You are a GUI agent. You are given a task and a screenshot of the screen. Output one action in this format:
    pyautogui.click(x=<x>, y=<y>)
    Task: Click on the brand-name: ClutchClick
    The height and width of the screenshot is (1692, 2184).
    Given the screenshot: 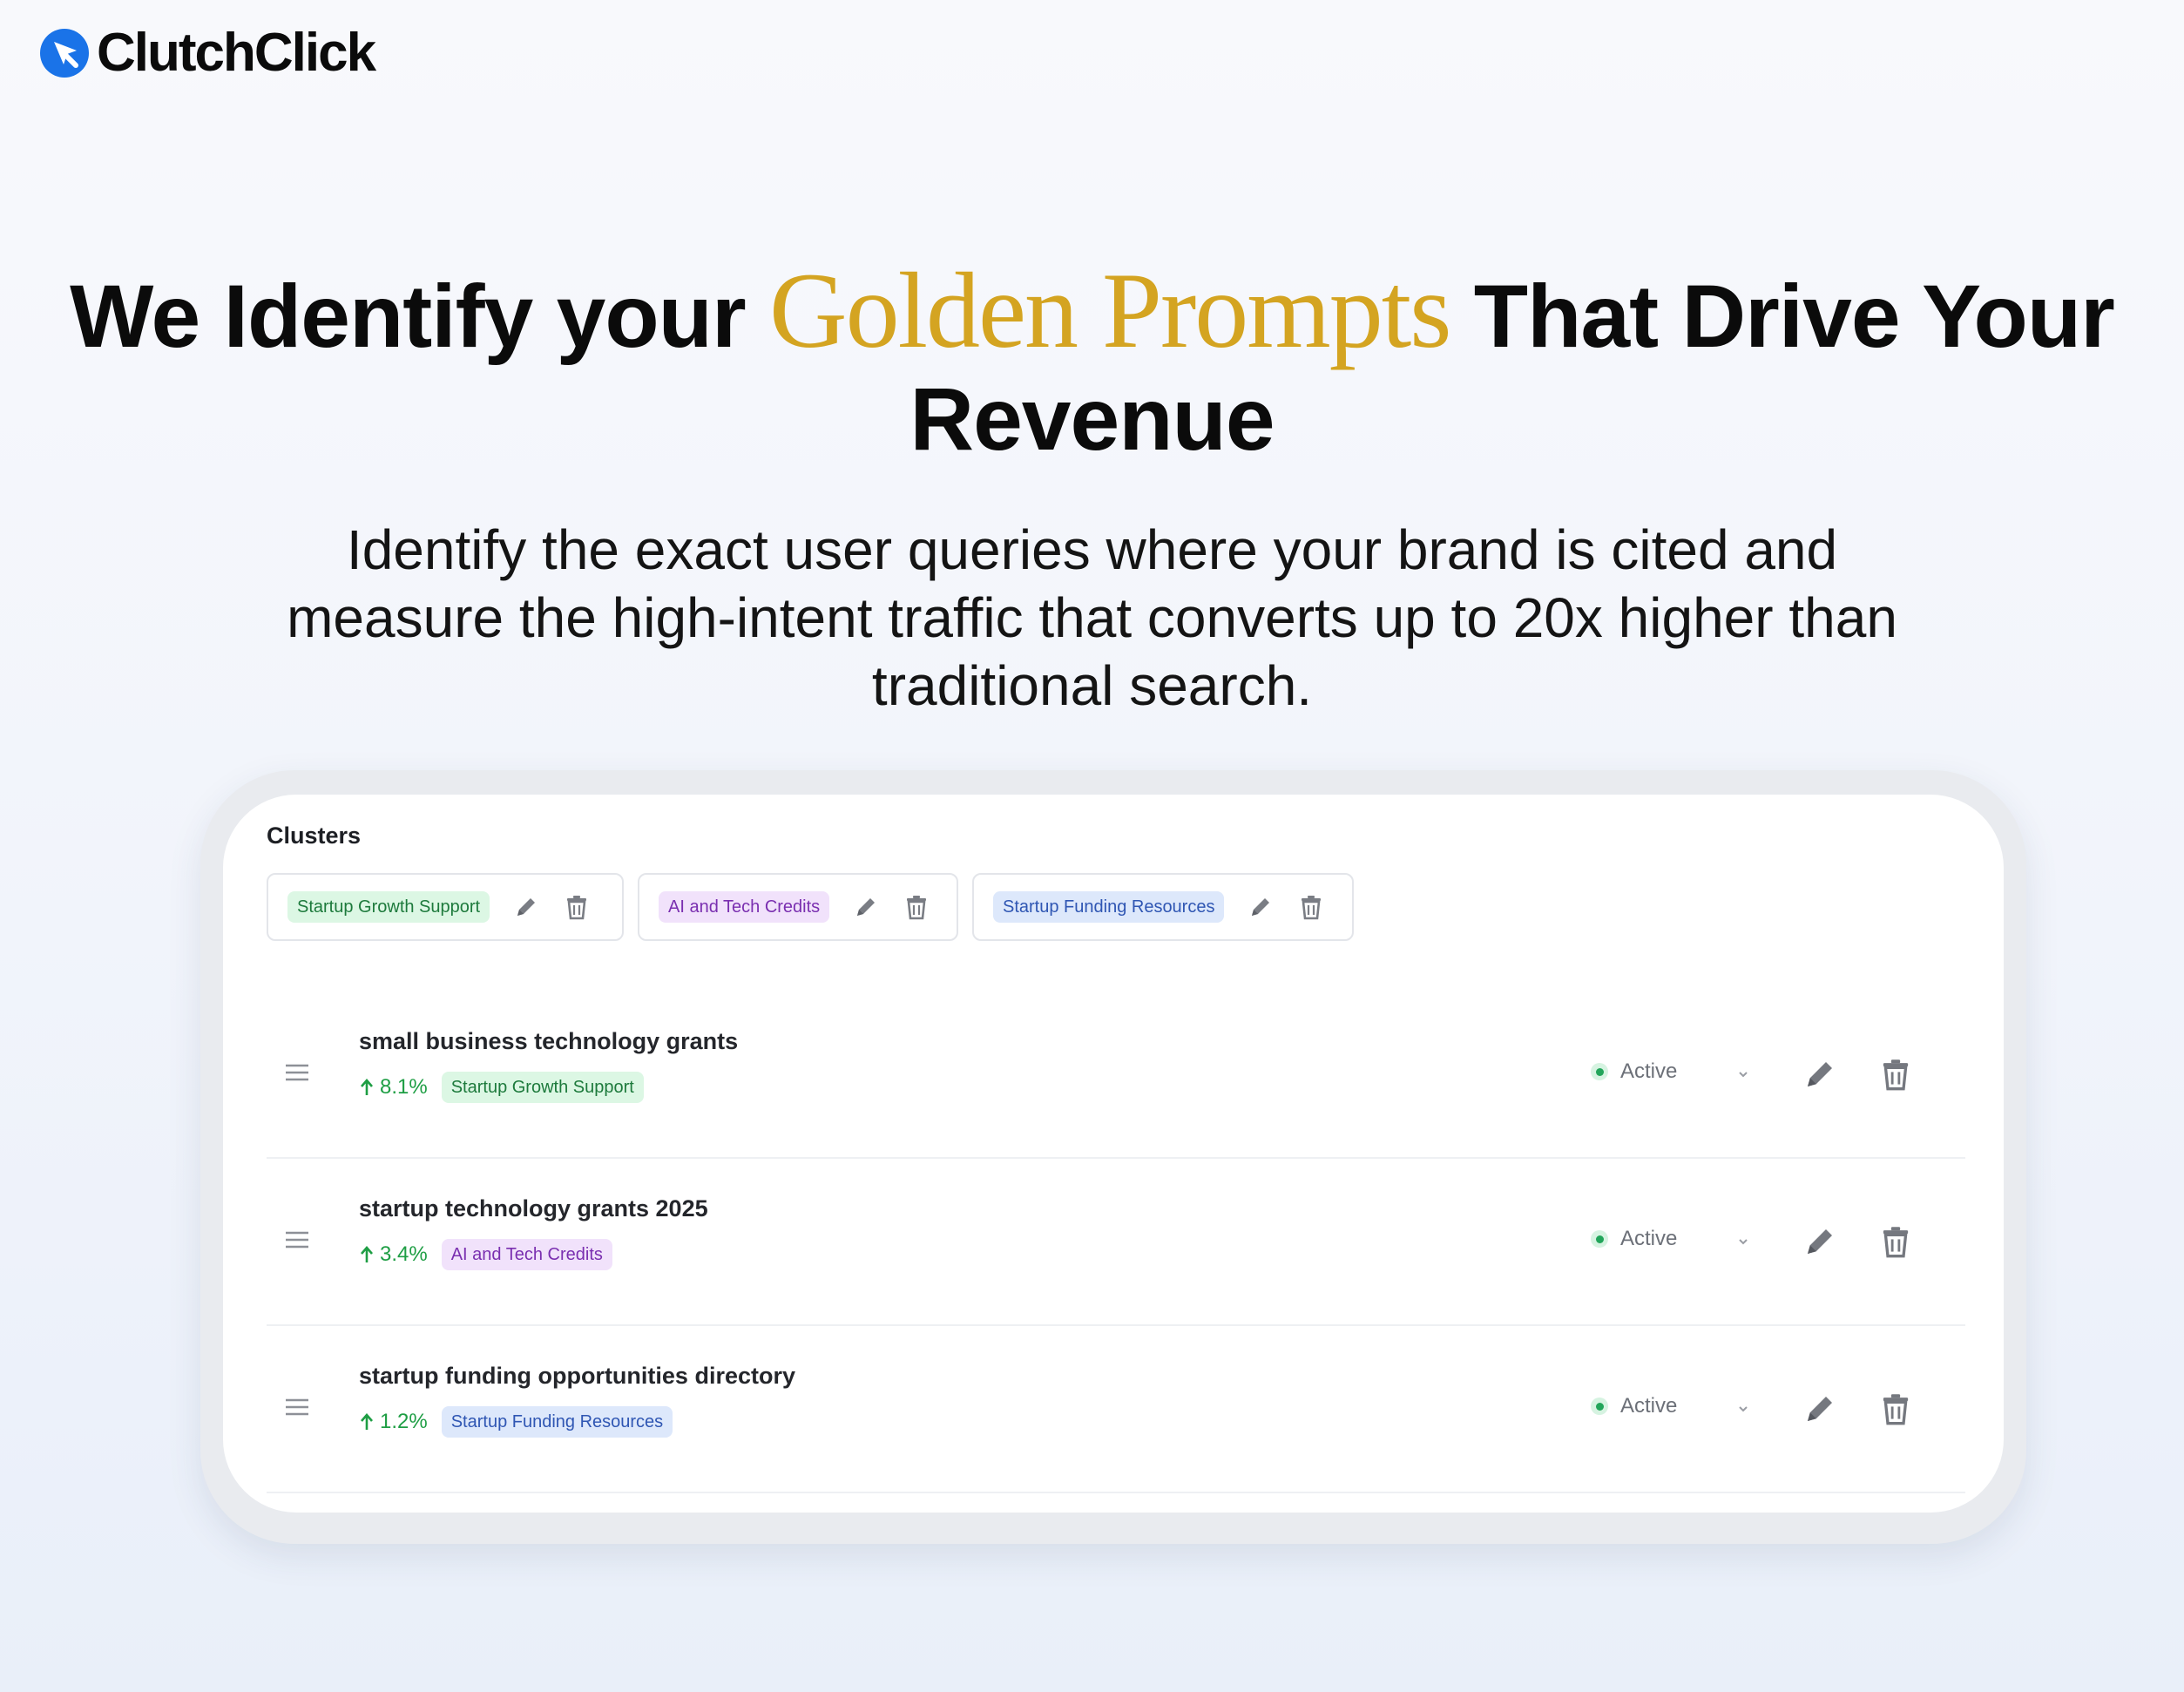 What is the action you would take?
    pyautogui.click(x=236, y=53)
    